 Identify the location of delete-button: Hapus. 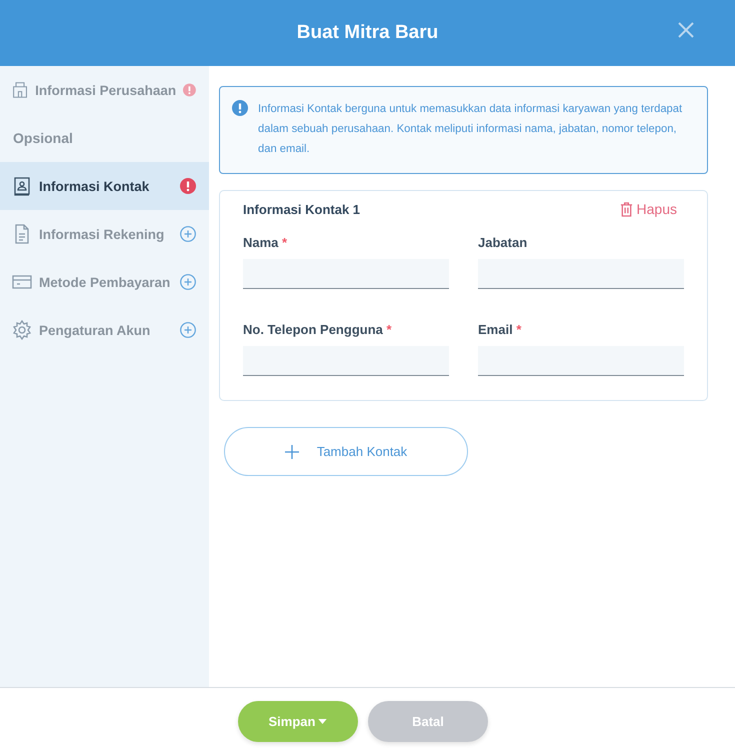
(652, 209).